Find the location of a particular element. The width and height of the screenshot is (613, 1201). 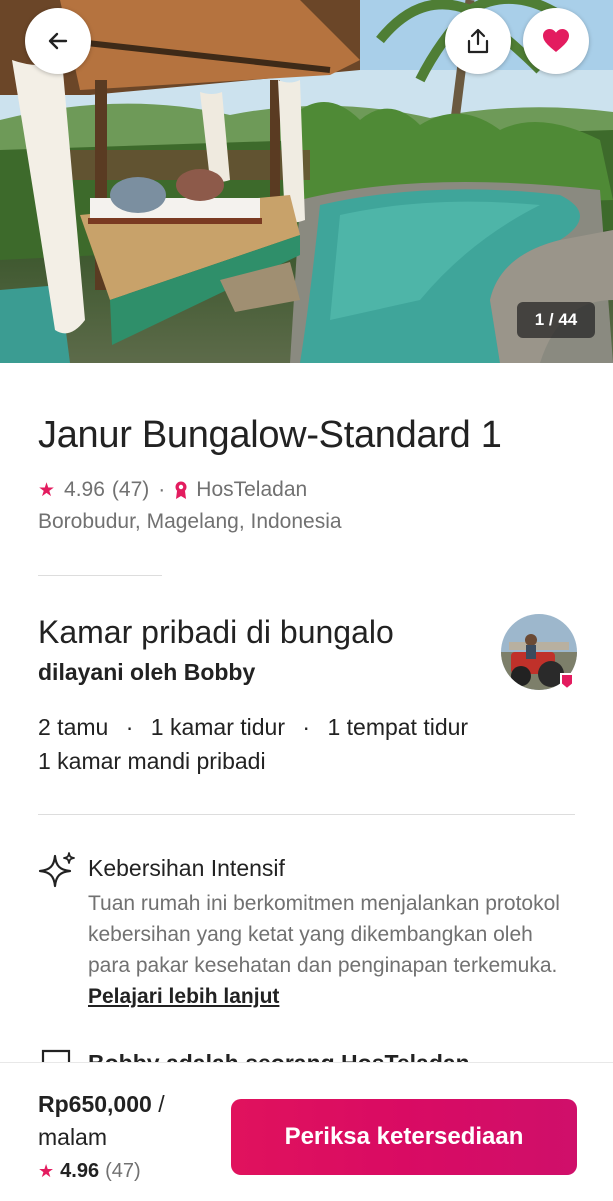

booking-rating: ★ 4.96 (47) is located at coordinates (89, 1171).